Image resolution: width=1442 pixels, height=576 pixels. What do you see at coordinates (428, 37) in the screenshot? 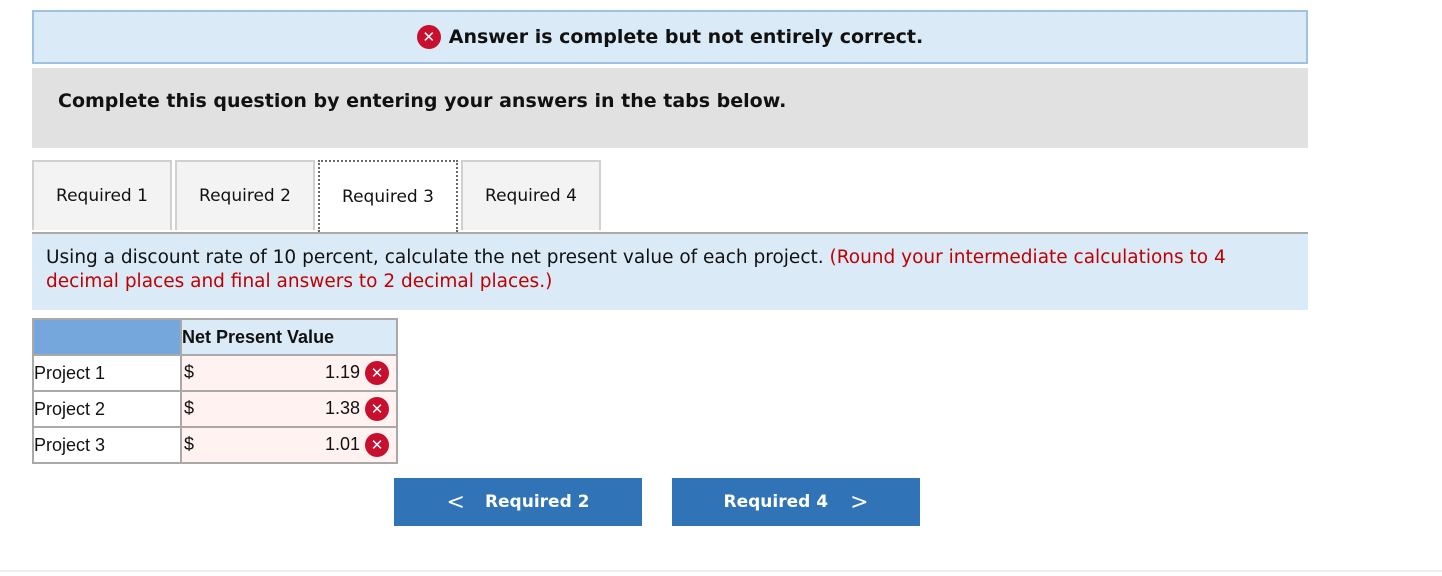
I see `x-circle-icon: ✕` at bounding box center [428, 37].